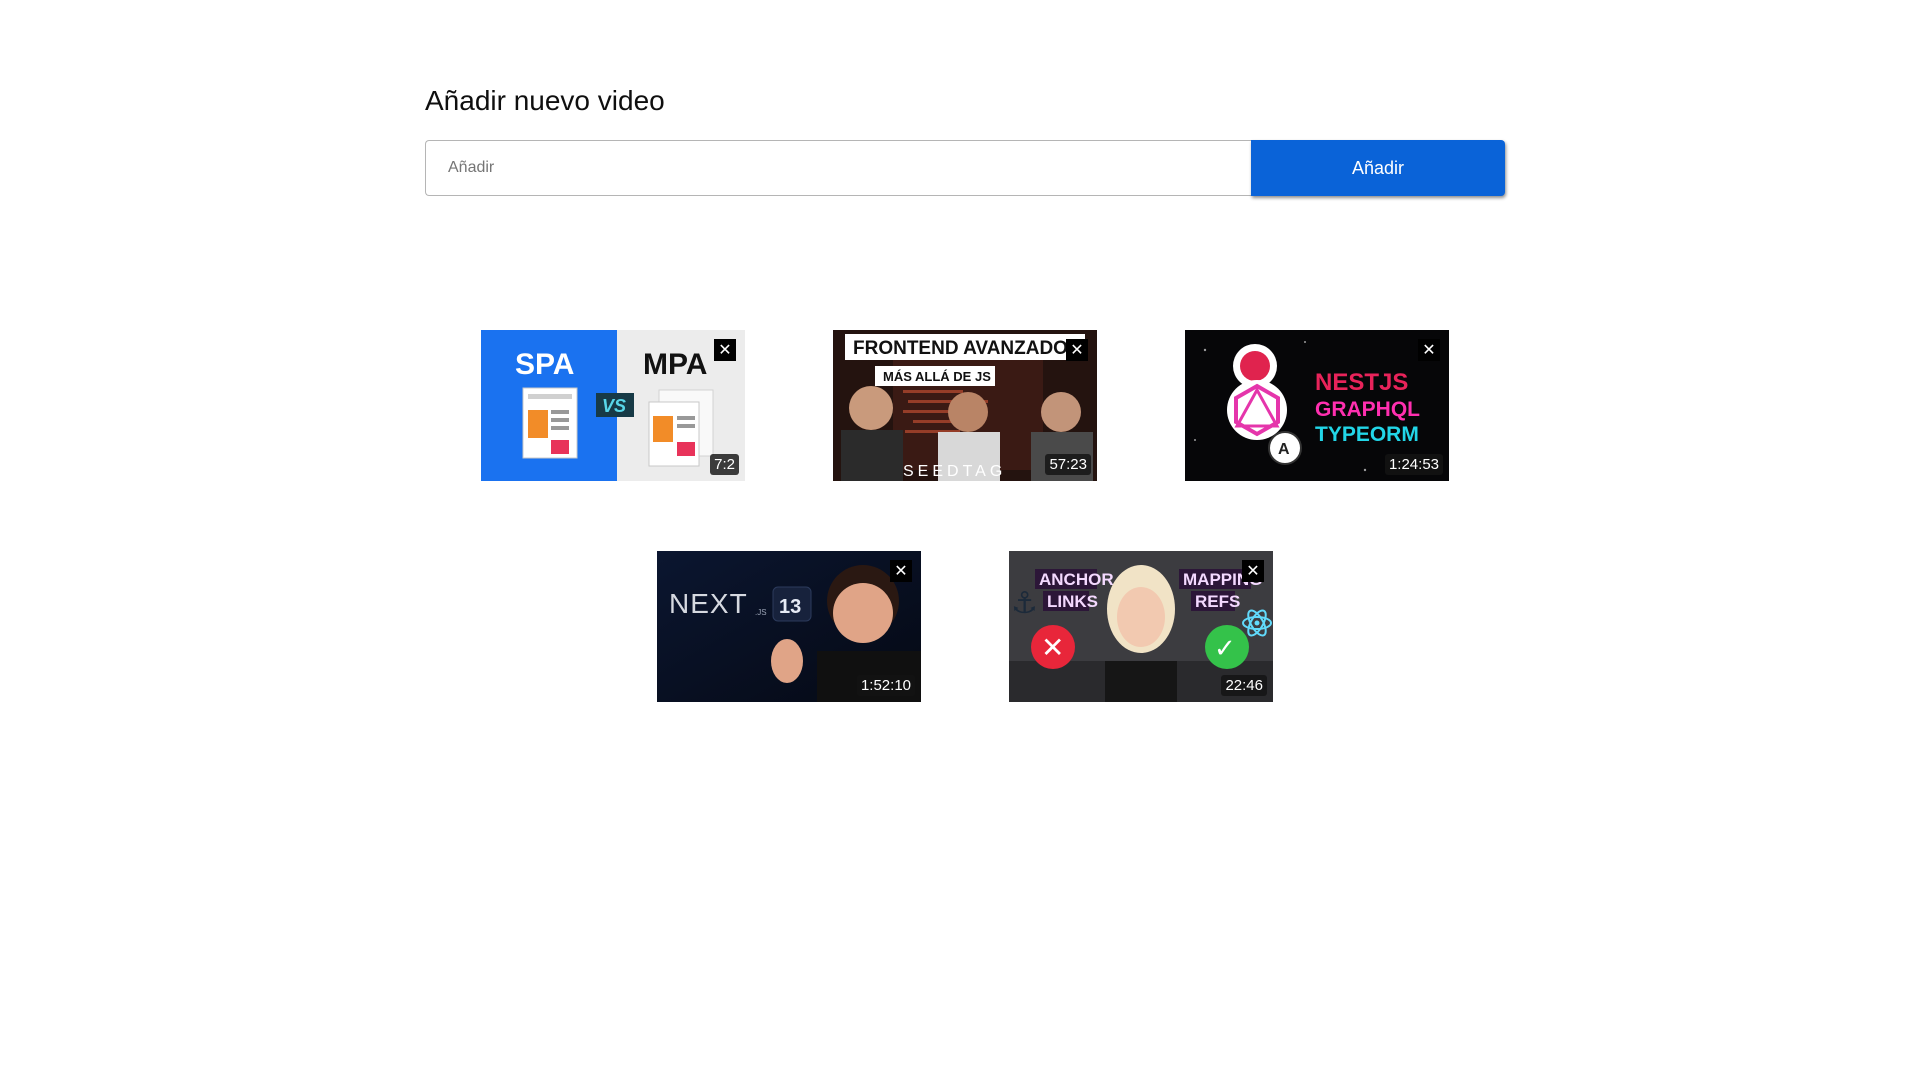 This screenshot has height=1080, width=1920. Describe the element at coordinates (1361, 382) in the screenshot. I see `thumbnail-text: NESTJS` at that location.